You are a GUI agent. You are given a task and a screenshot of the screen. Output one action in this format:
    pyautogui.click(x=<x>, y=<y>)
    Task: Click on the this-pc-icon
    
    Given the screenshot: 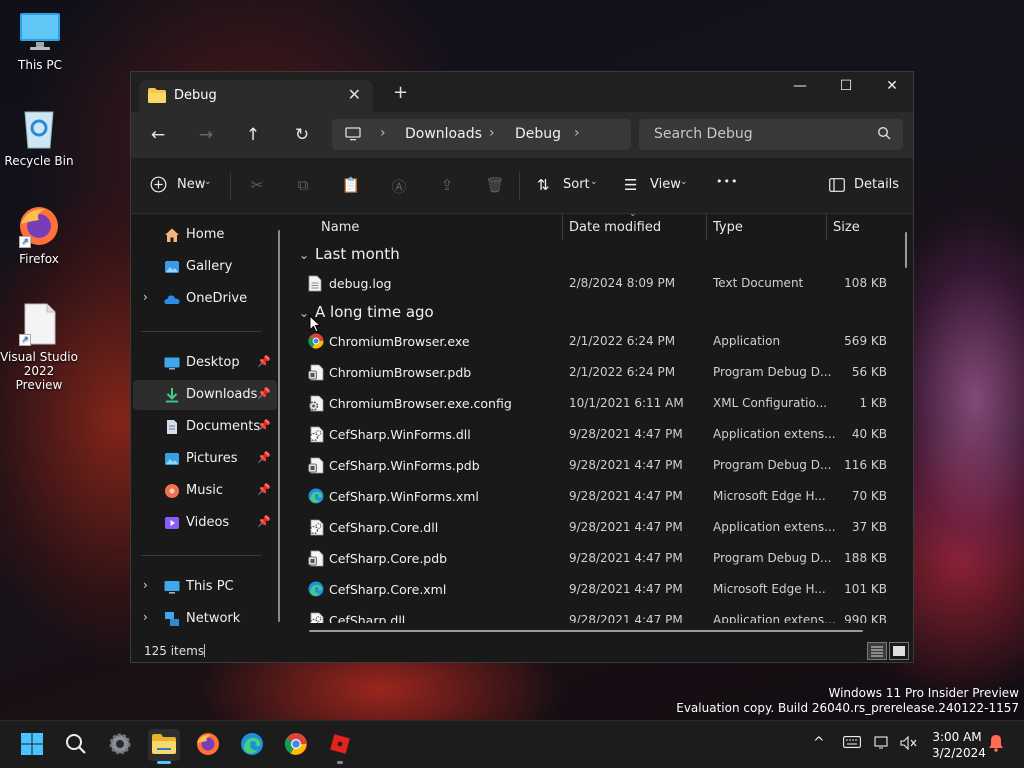 What is the action you would take?
    pyautogui.click(x=353, y=135)
    